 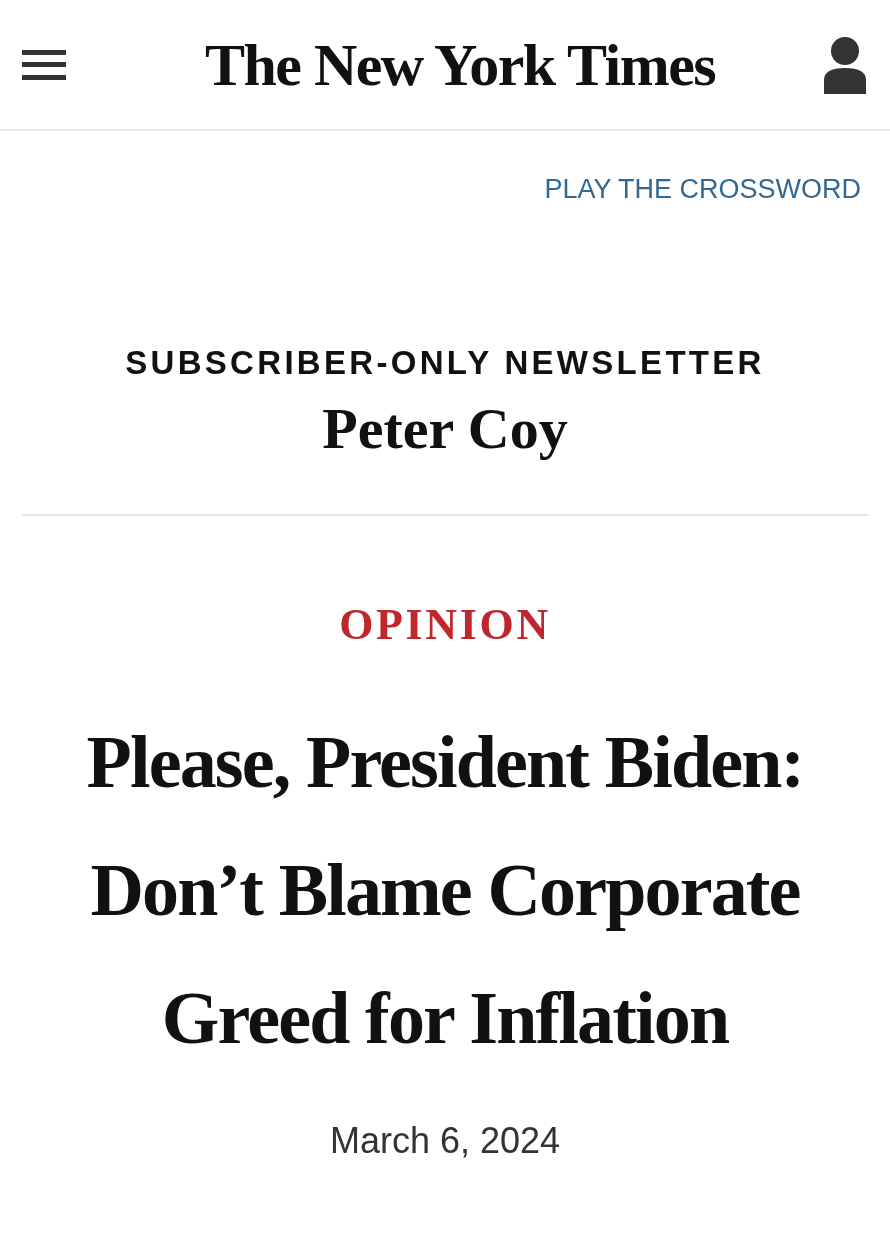 I want to click on publish-date: March 6, 2024, so click(x=445, y=1140).